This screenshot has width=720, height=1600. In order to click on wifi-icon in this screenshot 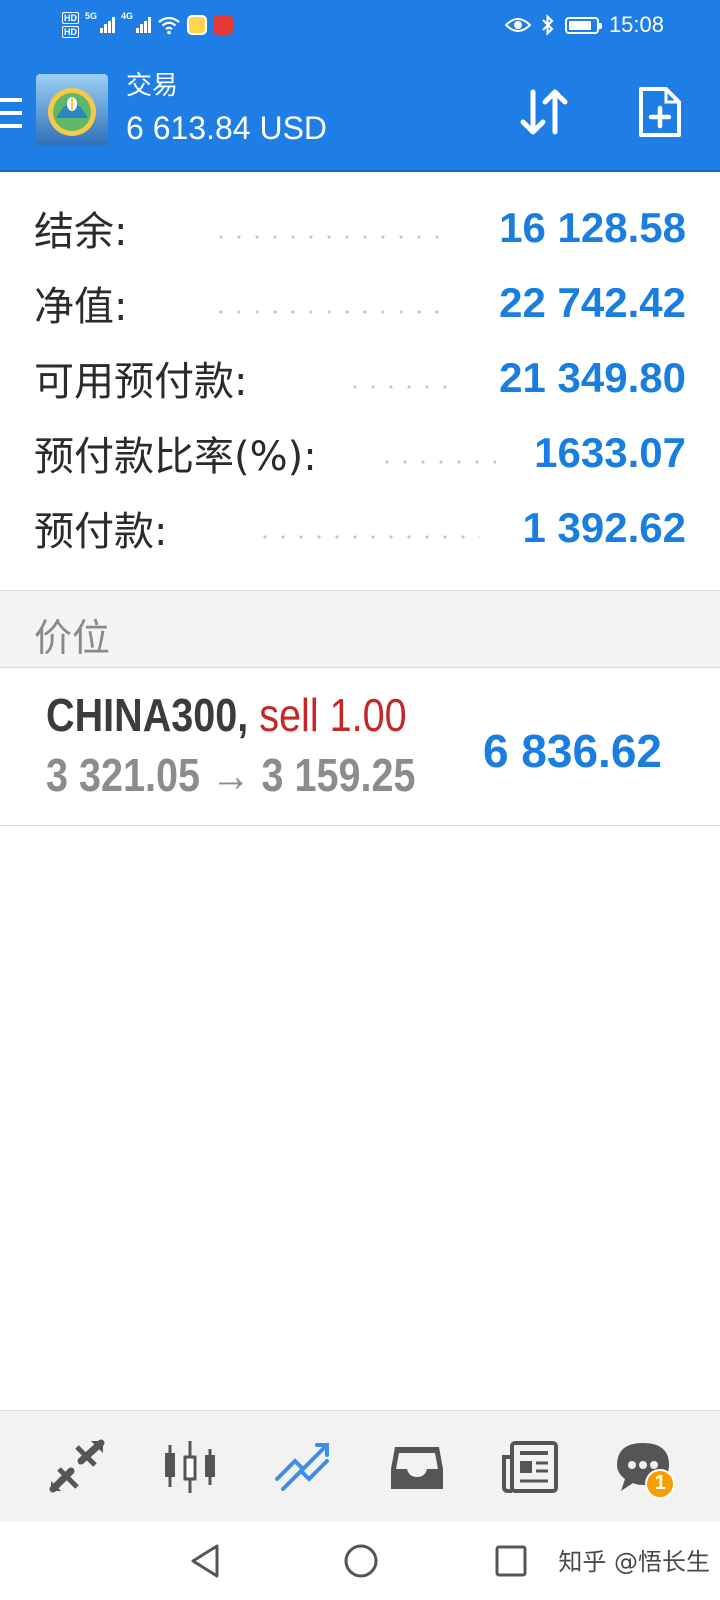, I will do `click(169, 25)`.